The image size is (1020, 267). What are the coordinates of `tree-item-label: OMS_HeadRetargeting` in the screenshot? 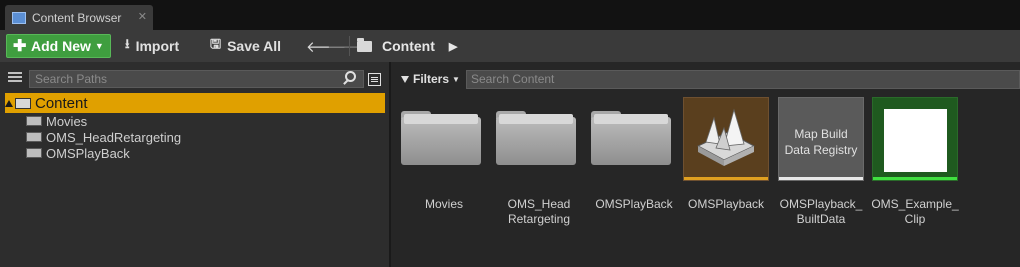 It's located at (114, 137).